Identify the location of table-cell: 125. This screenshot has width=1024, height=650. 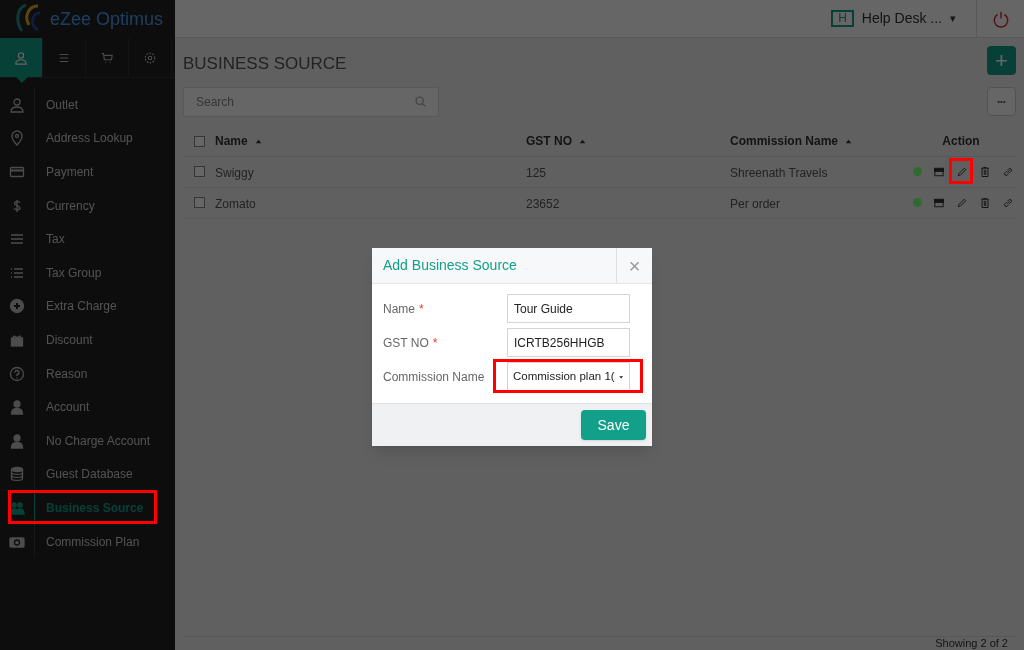
(536, 172).